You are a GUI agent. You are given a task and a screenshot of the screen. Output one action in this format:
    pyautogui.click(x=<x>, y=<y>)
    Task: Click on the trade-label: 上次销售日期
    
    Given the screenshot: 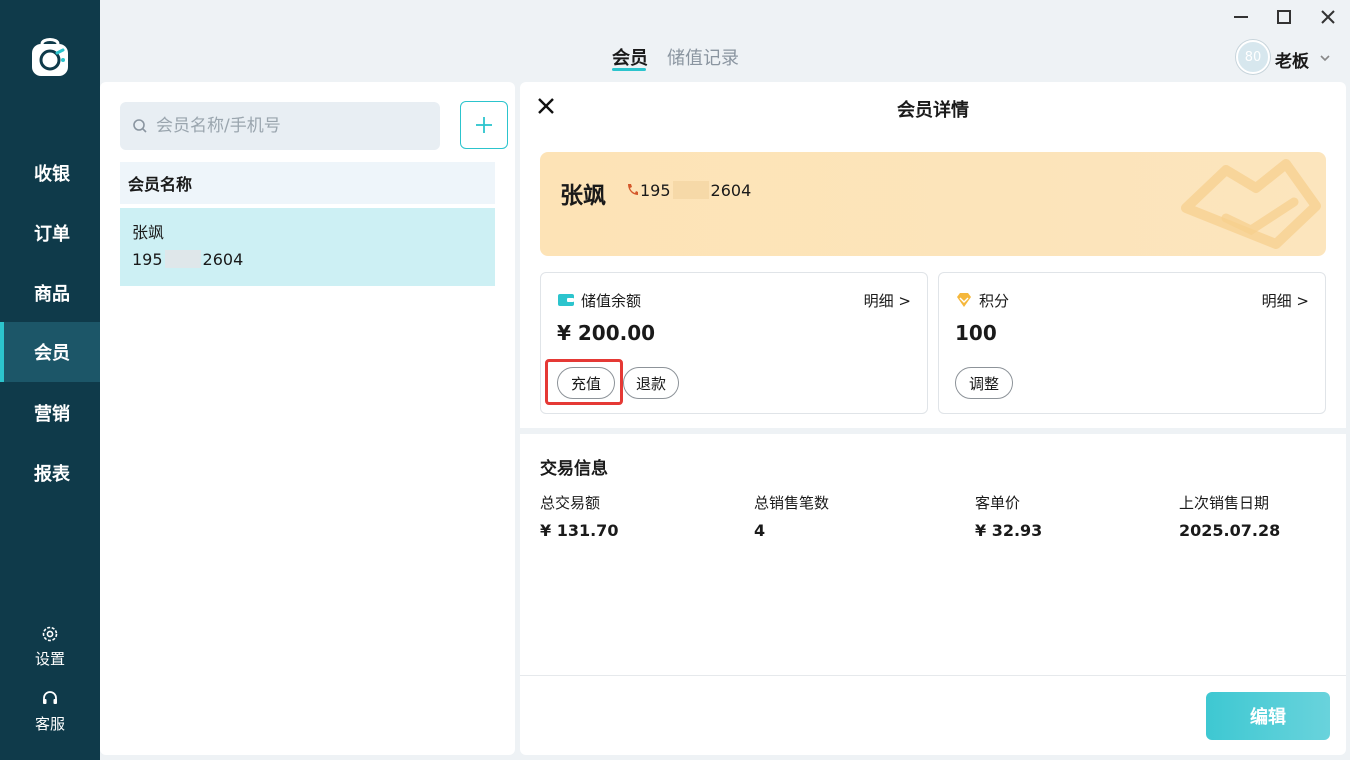 What is the action you would take?
    pyautogui.click(x=1224, y=503)
    